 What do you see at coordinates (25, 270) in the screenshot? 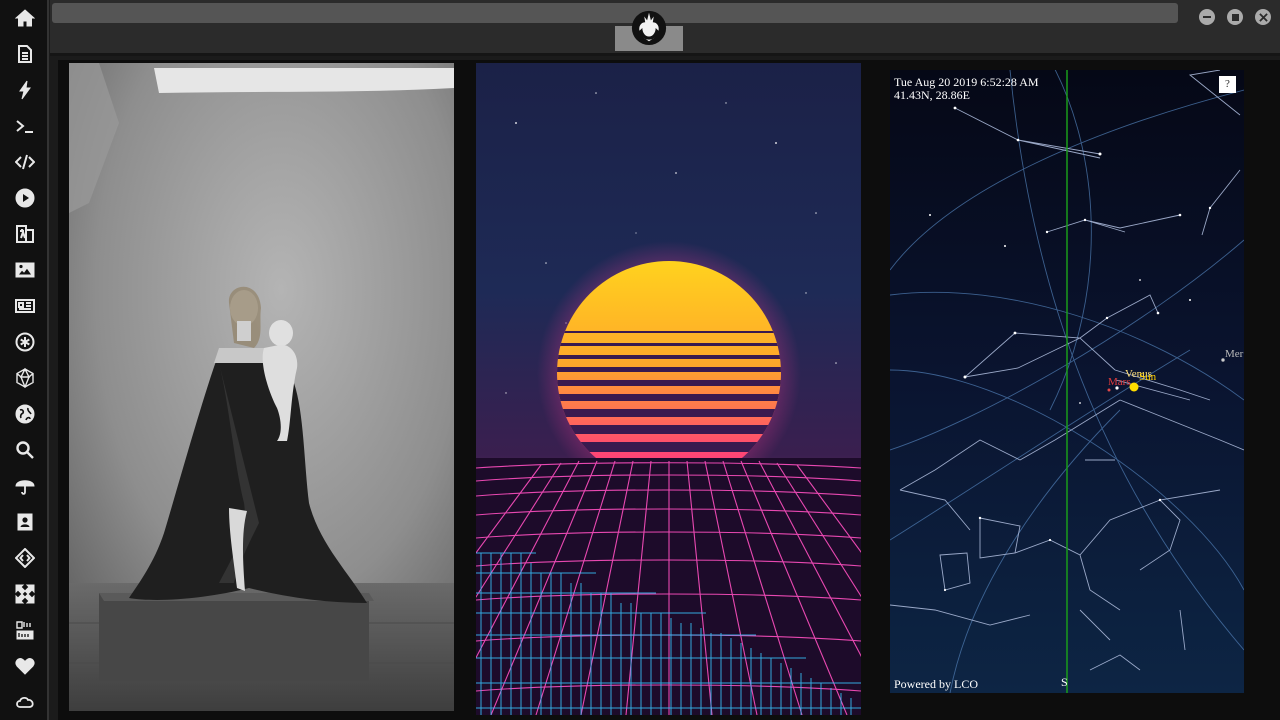
I see `image-icon` at bounding box center [25, 270].